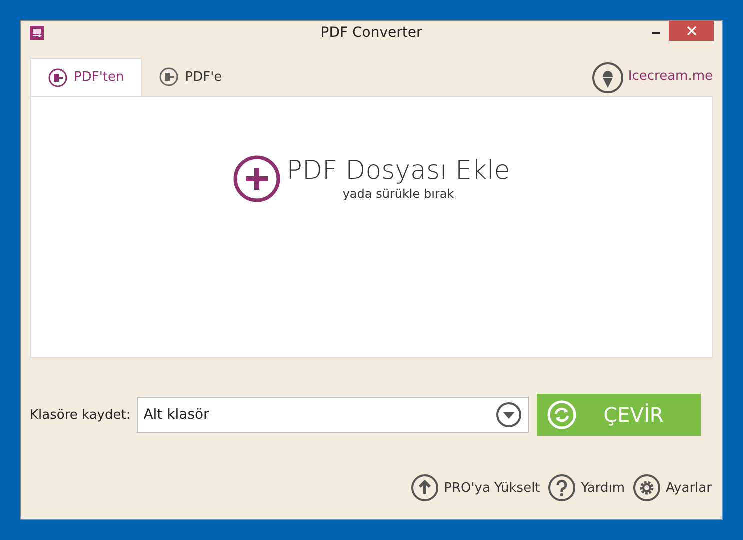 The image size is (743, 540). I want to click on ice-cream-icon, so click(608, 78).